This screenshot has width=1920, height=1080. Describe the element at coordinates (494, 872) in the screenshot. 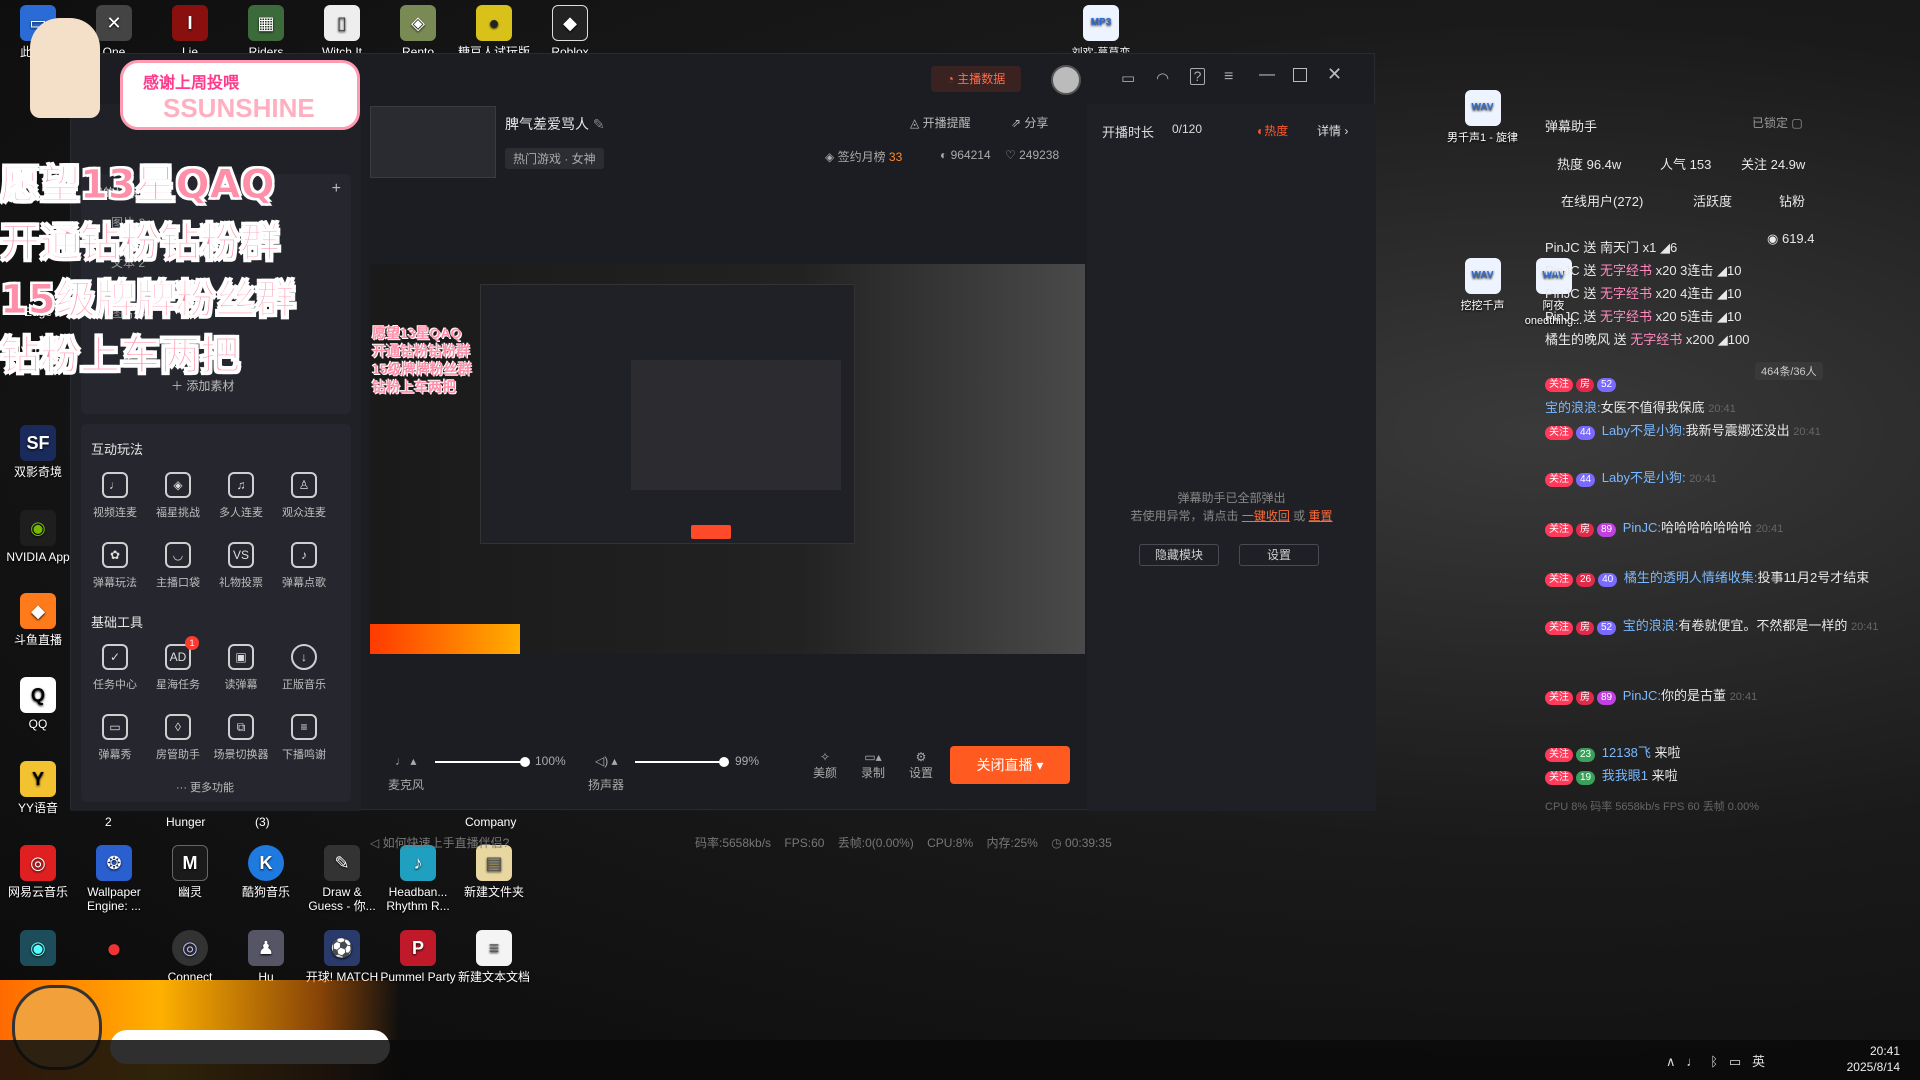

I see `desktop-icon-new-folder: ▤ 新建文件夹` at that location.